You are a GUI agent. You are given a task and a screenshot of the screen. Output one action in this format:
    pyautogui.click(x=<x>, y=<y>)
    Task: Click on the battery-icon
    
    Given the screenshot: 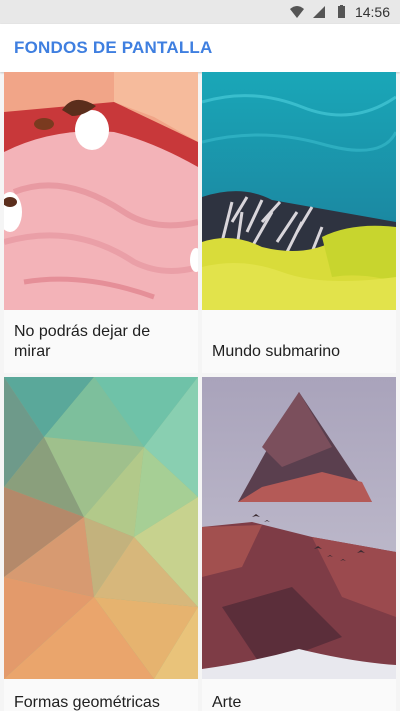 What is the action you would take?
    pyautogui.click(x=341, y=11)
    